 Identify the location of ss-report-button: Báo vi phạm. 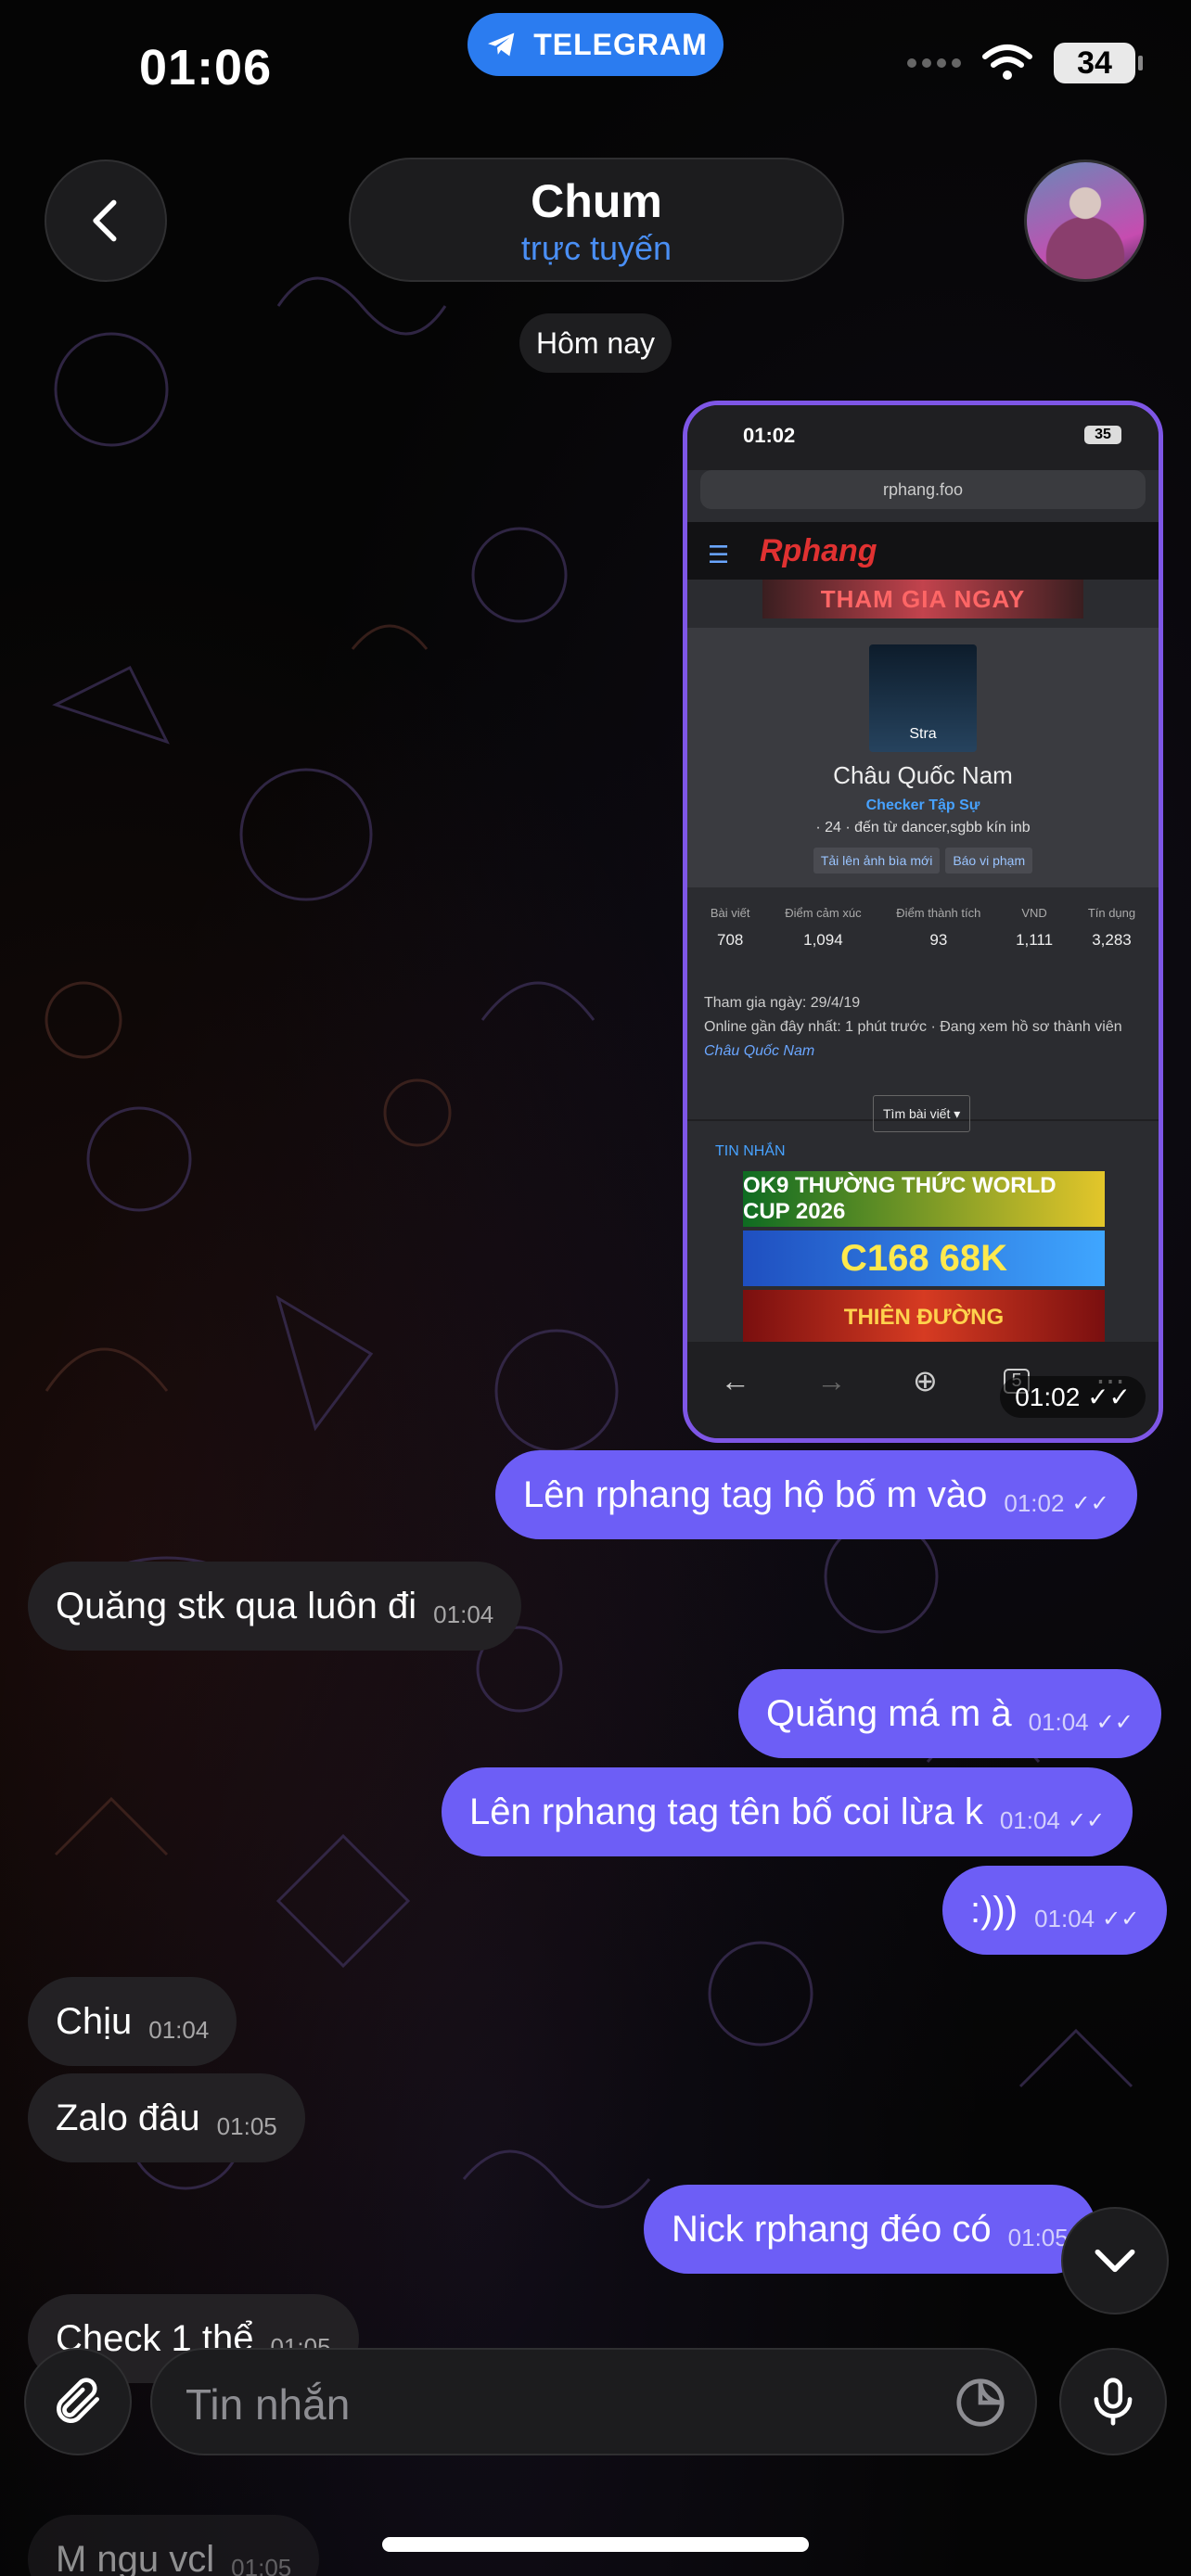
(989, 861).